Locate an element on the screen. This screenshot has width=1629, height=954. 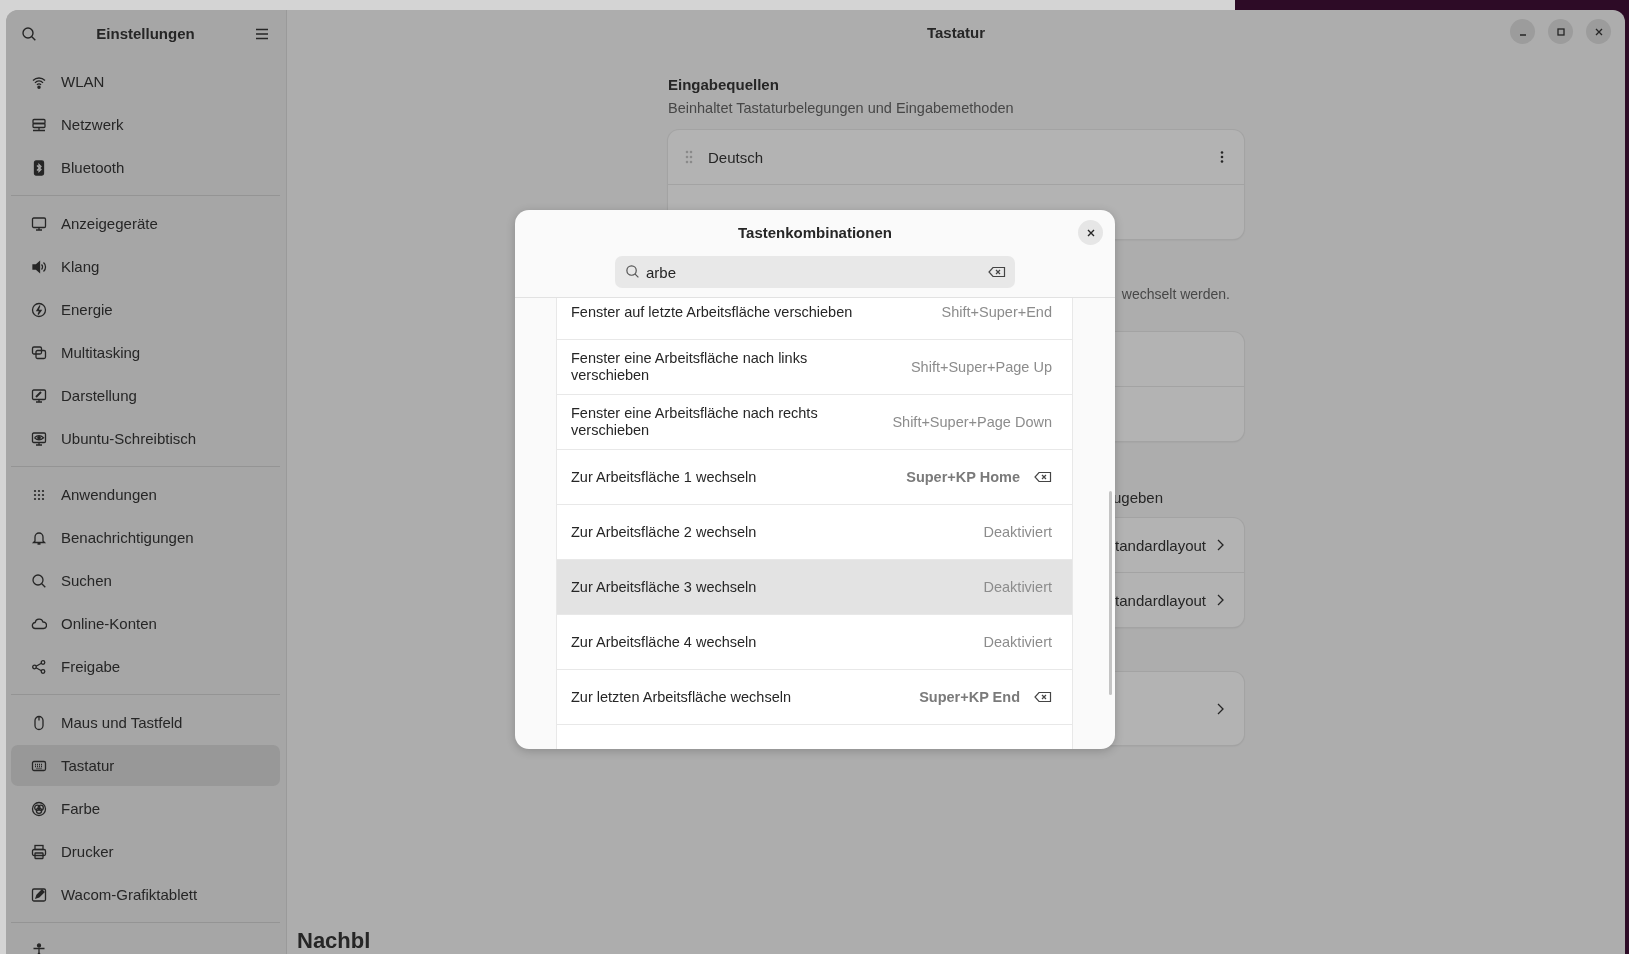
shortcut-keys: Shift+Super+End is located at coordinates (996, 312).